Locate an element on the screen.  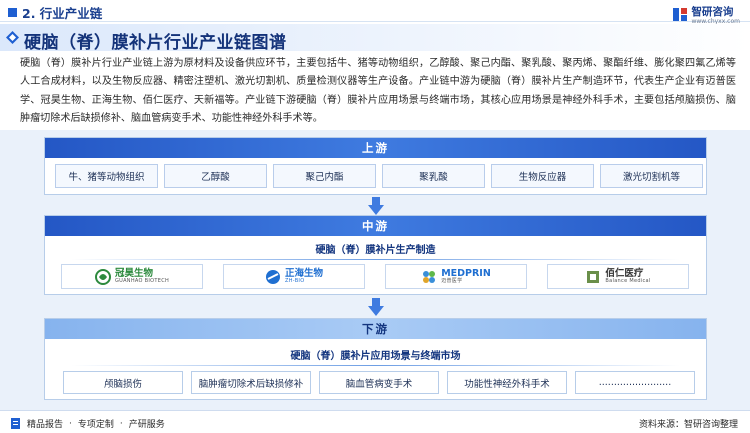
downstream-subtitle: 硬脑（脊）膜补片应用场景与终端市场 is located at coordinates (375, 356).